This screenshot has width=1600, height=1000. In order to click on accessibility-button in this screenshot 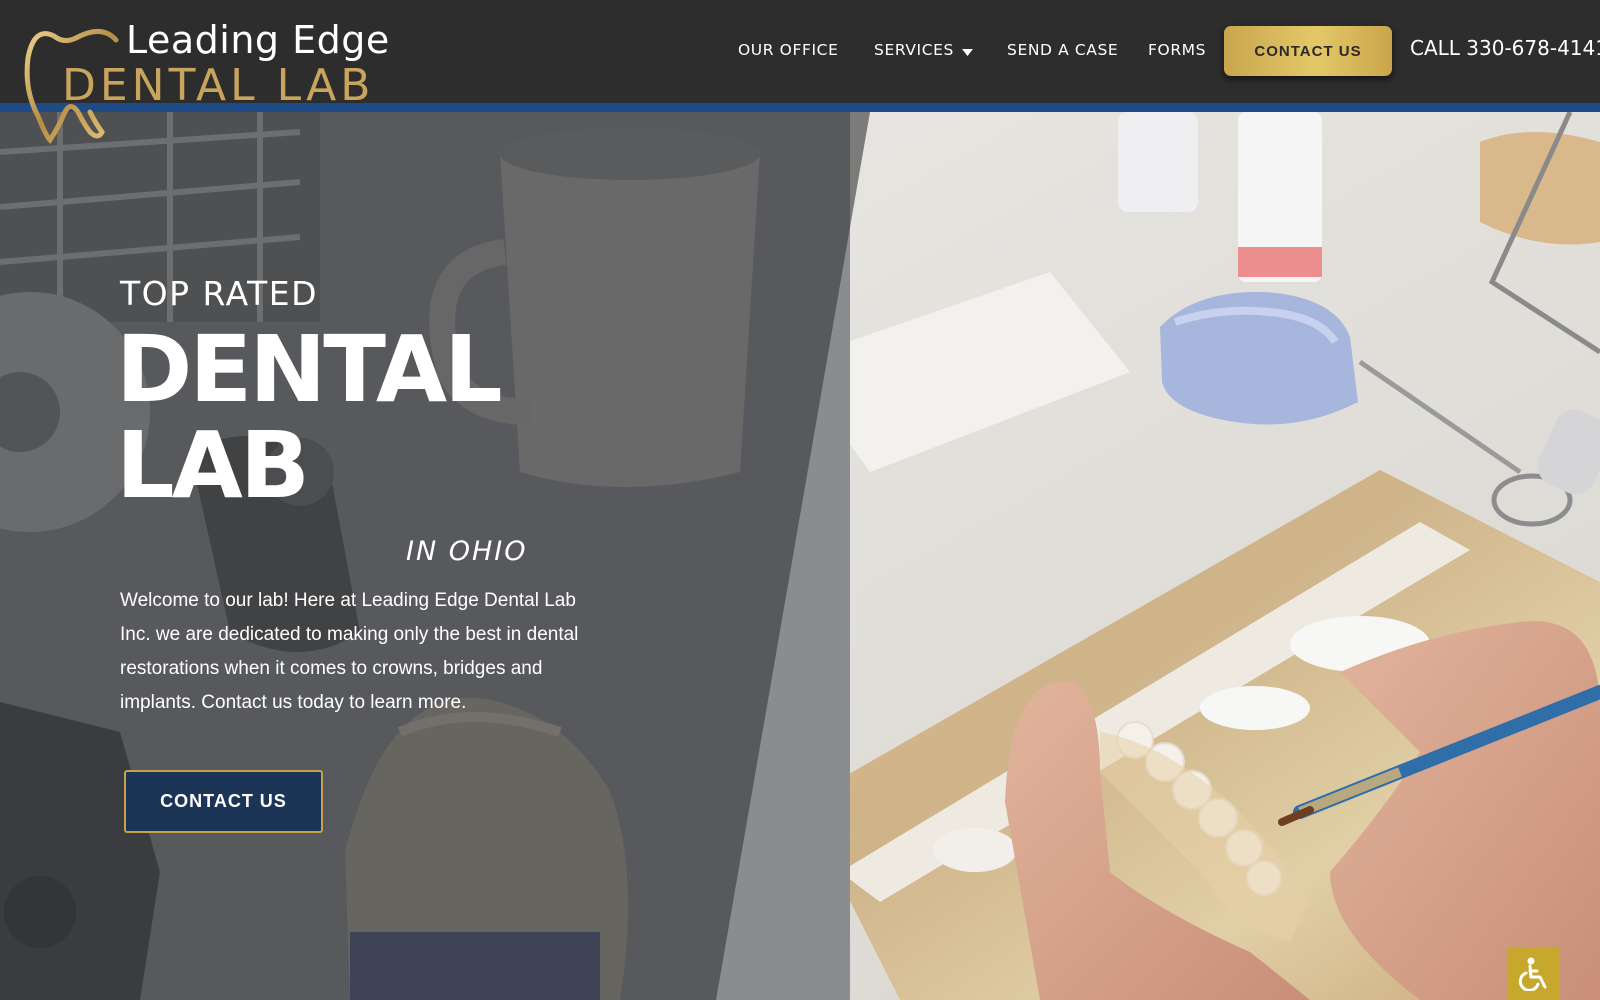, I will do `click(1534, 974)`.